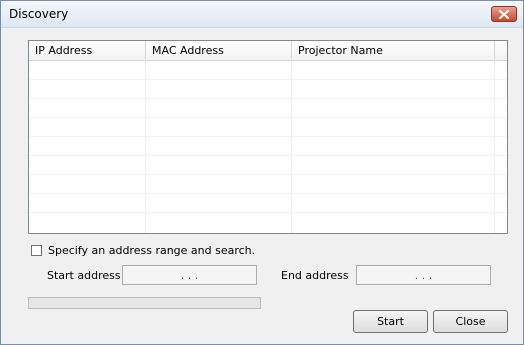 This screenshot has height=345, width=524. I want to click on start-address-value: . . ., so click(189, 275).